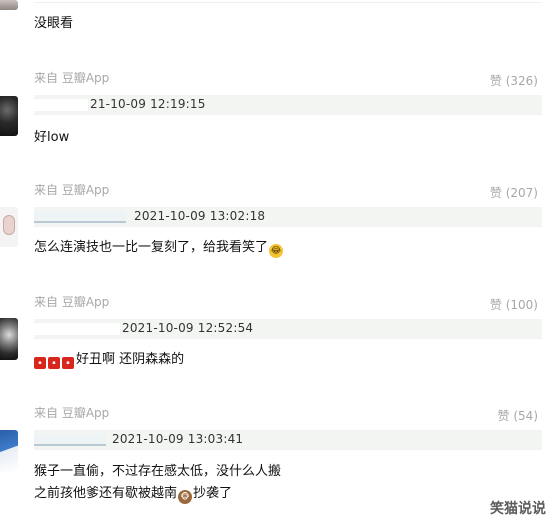  What do you see at coordinates (514, 80) in the screenshot?
I see `like-button: 赞 (326)` at bounding box center [514, 80].